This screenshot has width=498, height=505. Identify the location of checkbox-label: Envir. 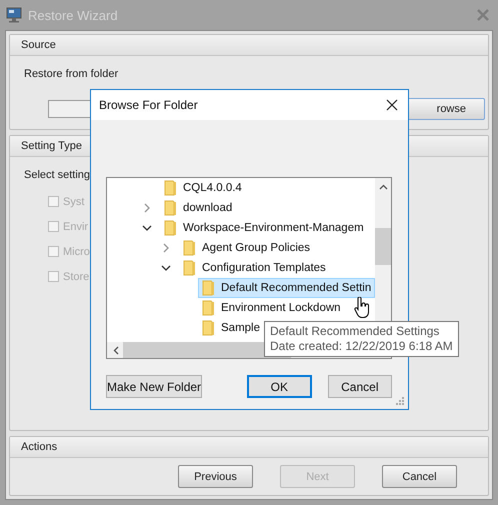
(75, 226).